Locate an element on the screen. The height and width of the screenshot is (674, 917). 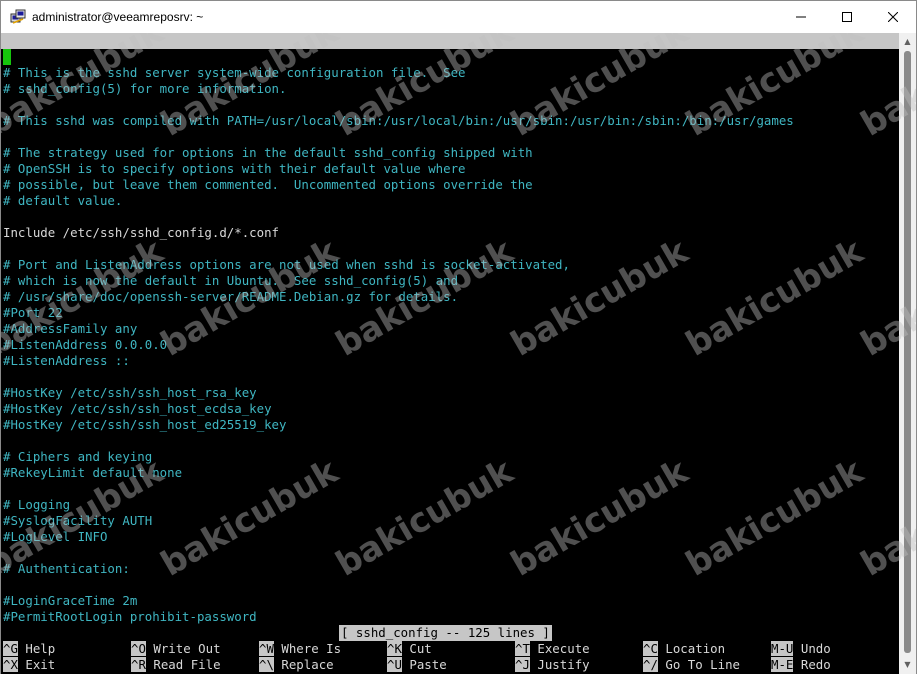
scroll-thumb is located at coordinates (907, 352).